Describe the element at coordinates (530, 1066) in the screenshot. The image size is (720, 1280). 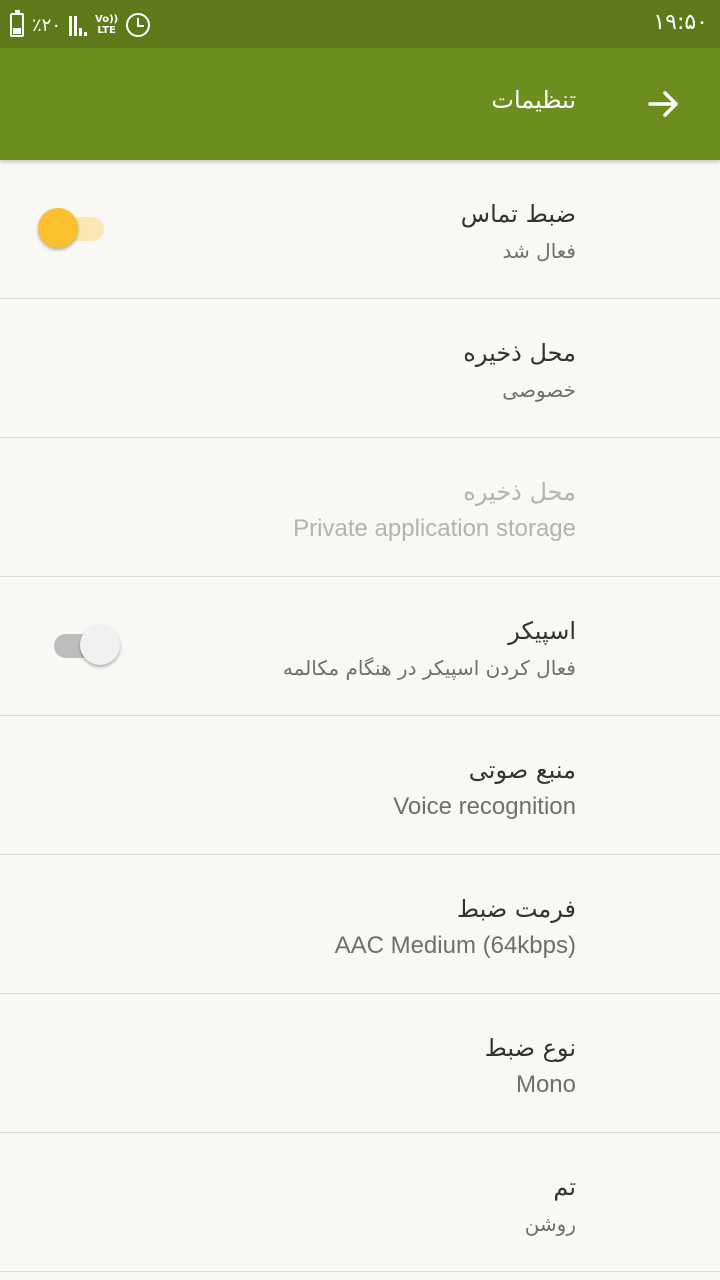
I see `setting-text: نوع ضبط Mono` at that location.